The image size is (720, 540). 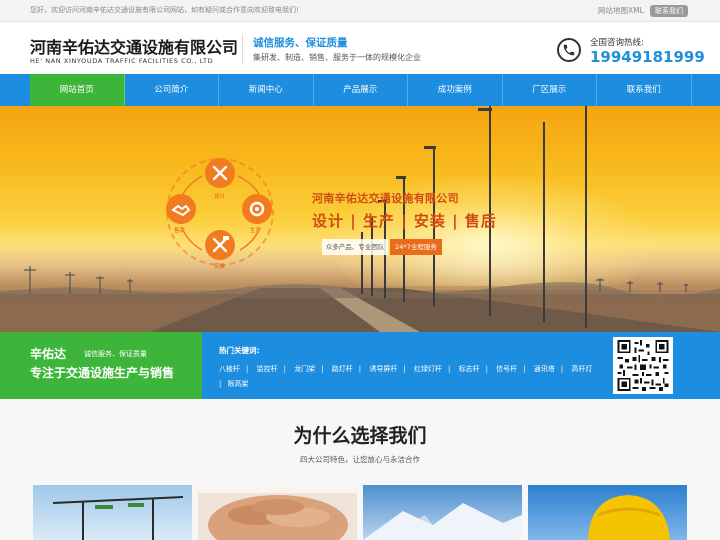 I want to click on nav-item-news: 新闻中心, so click(x=266, y=90).